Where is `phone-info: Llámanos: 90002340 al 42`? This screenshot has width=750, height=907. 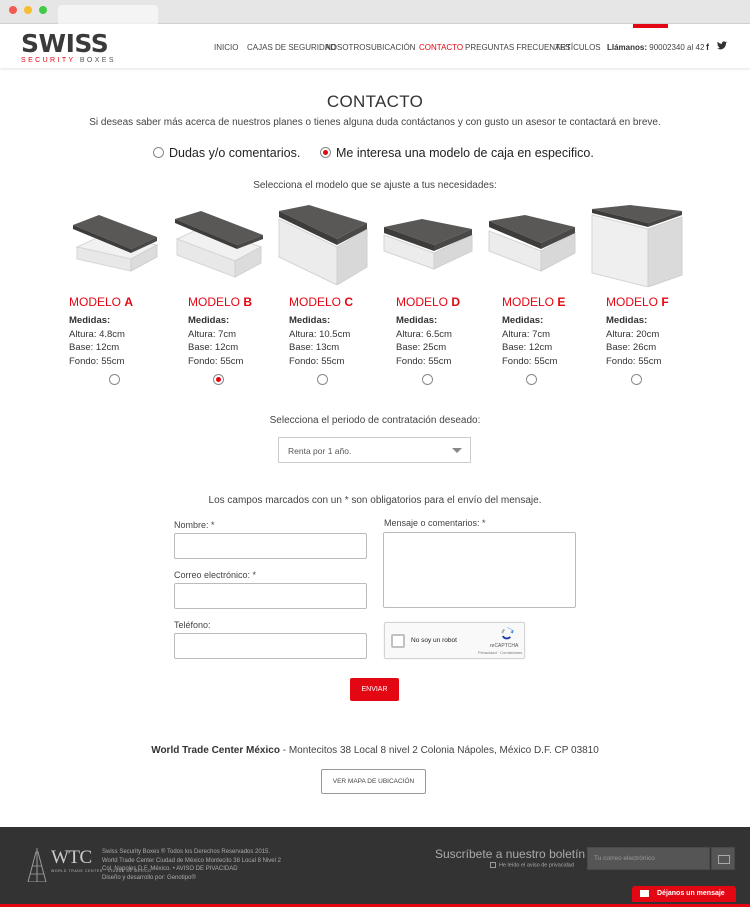 phone-info: Llámanos: 90002340 al 42 is located at coordinates (656, 47).